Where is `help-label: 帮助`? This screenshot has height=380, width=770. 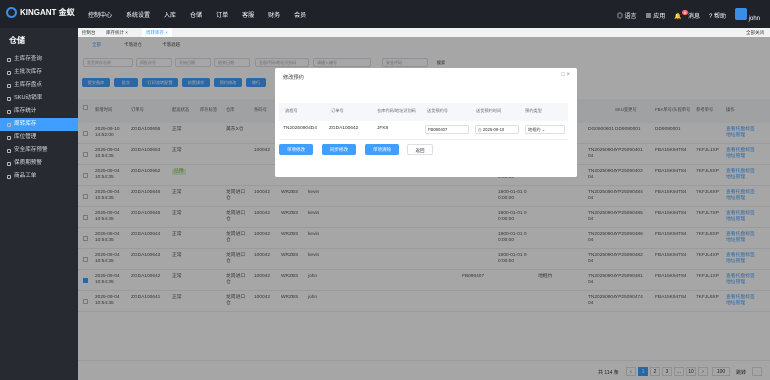 help-label: 帮助 is located at coordinates (719, 16).